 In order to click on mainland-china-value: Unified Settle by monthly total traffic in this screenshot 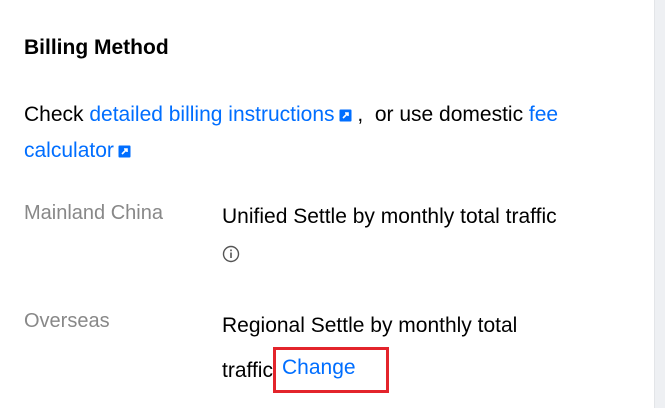, I will do `click(432, 236)`.